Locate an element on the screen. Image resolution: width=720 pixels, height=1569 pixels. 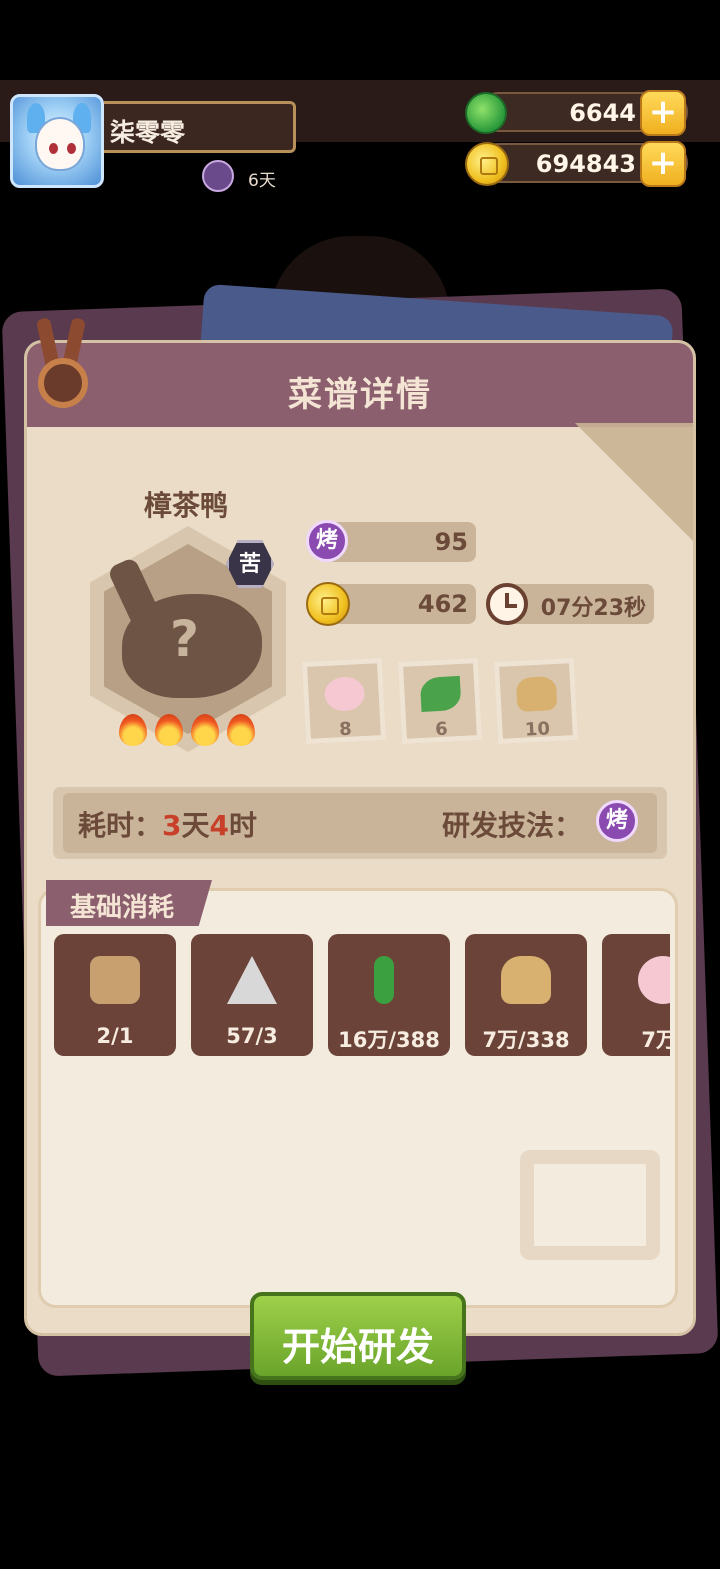
companion-icon is located at coordinates (218, 176).